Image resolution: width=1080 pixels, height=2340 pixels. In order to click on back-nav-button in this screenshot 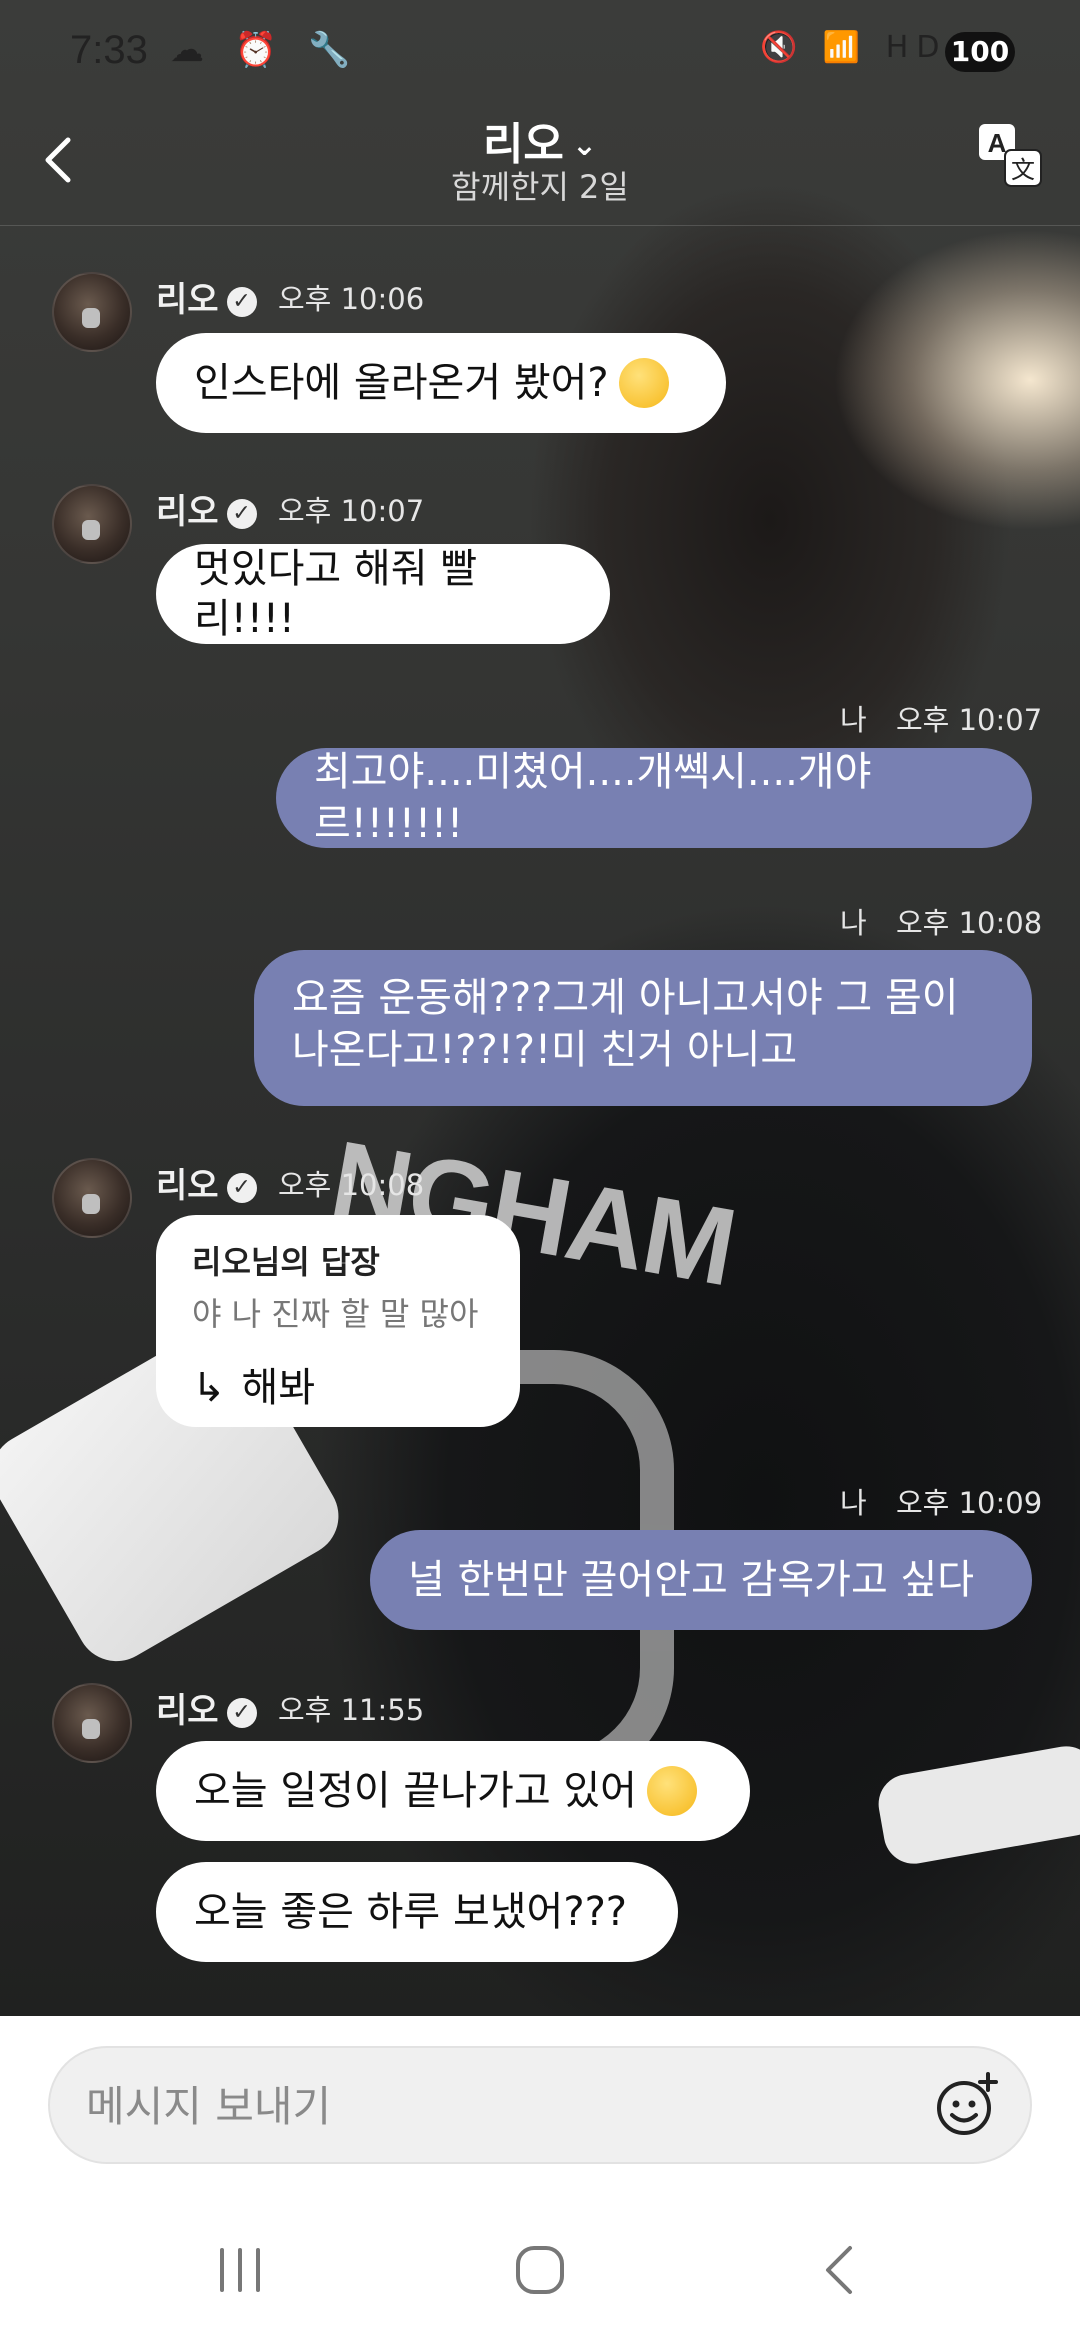, I will do `click(840, 2270)`.